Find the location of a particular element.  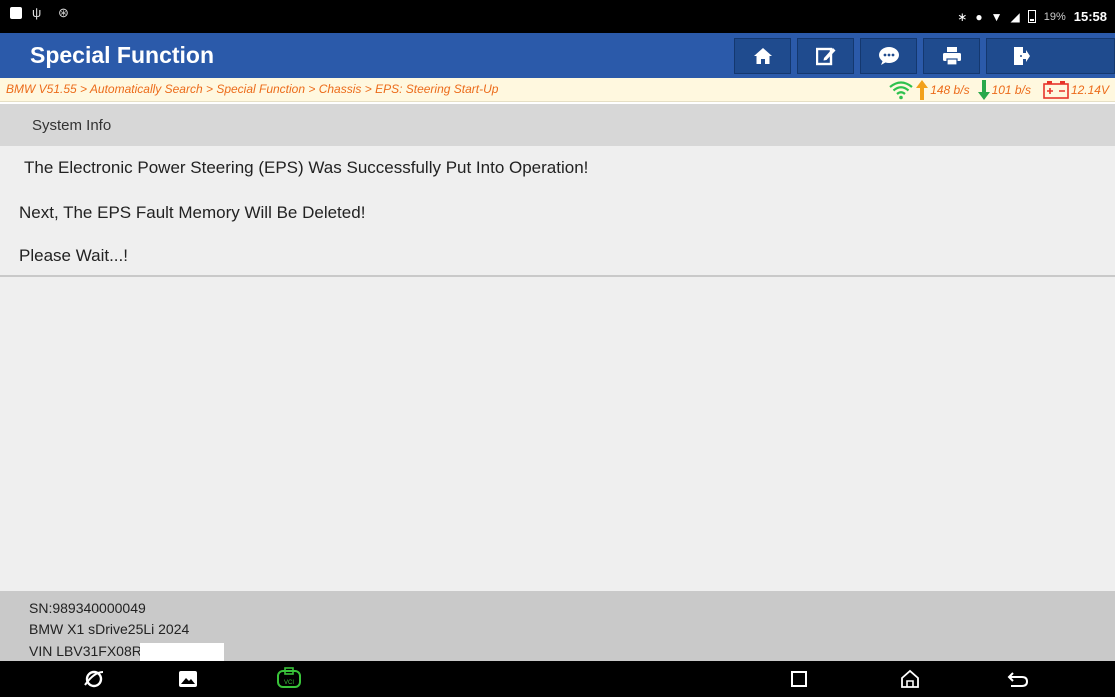

battery-voltage: 12.14V is located at coordinates (1089, 90).